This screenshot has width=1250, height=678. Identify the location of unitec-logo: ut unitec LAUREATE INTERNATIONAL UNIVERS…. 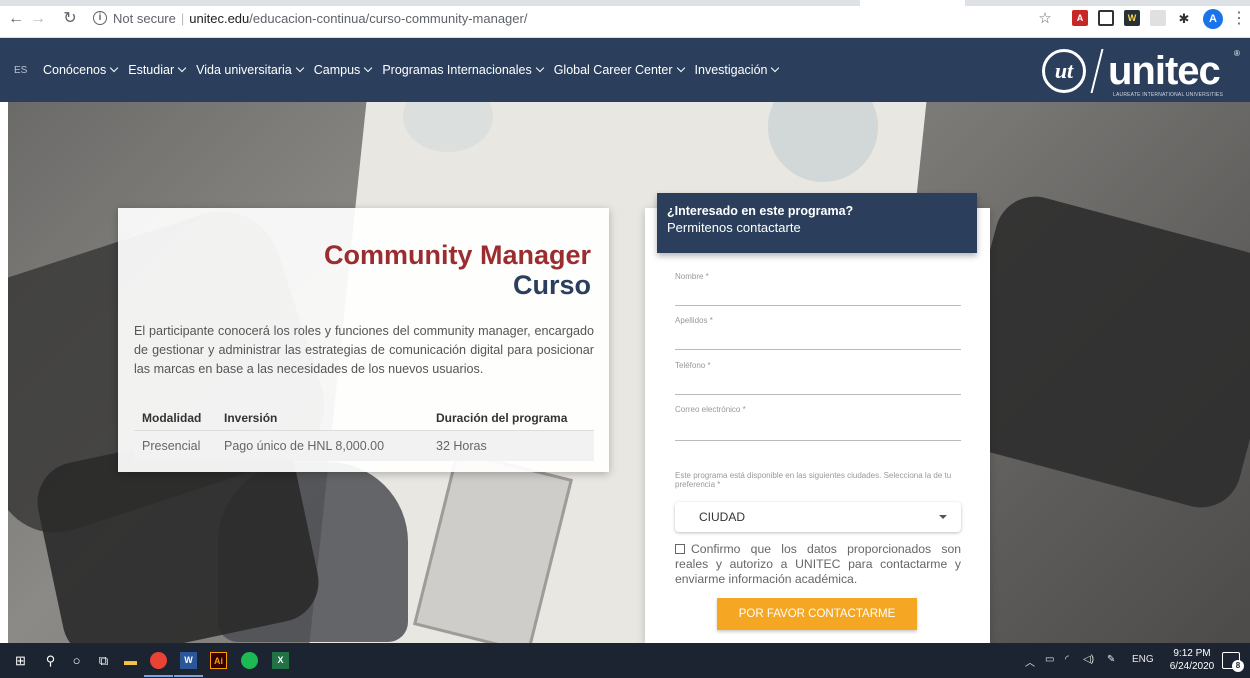
(1141, 73).